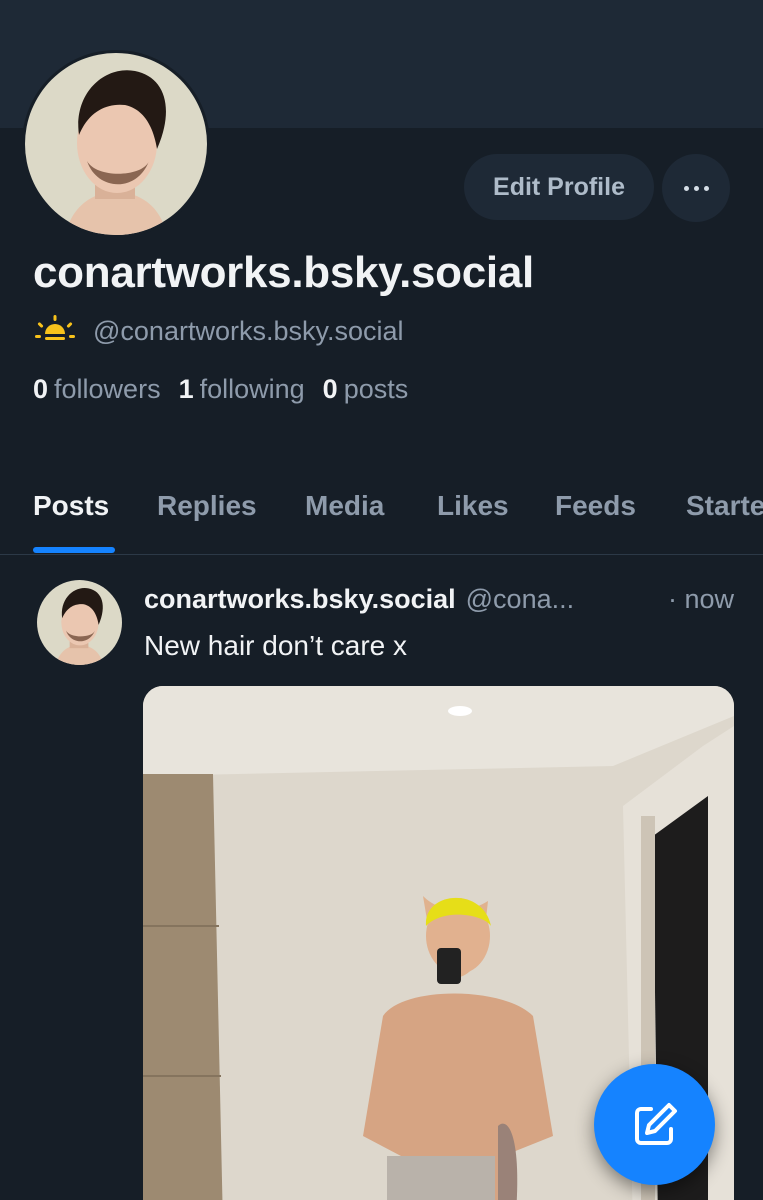  What do you see at coordinates (107, 389) in the screenshot?
I see `followers-label: followers` at bounding box center [107, 389].